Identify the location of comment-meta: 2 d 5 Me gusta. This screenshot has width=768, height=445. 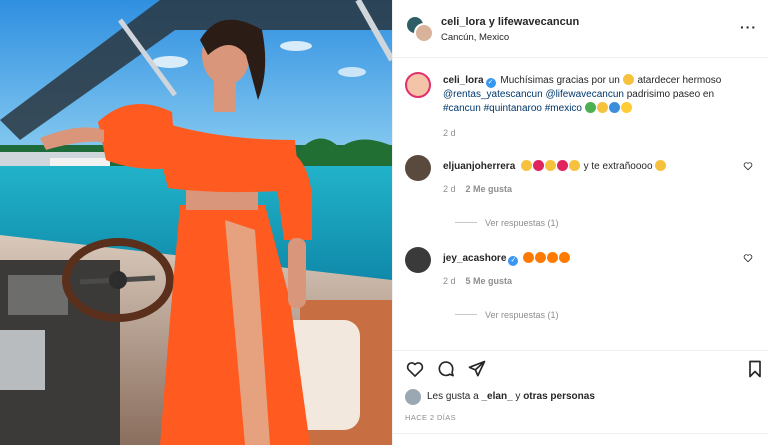
(477, 281).